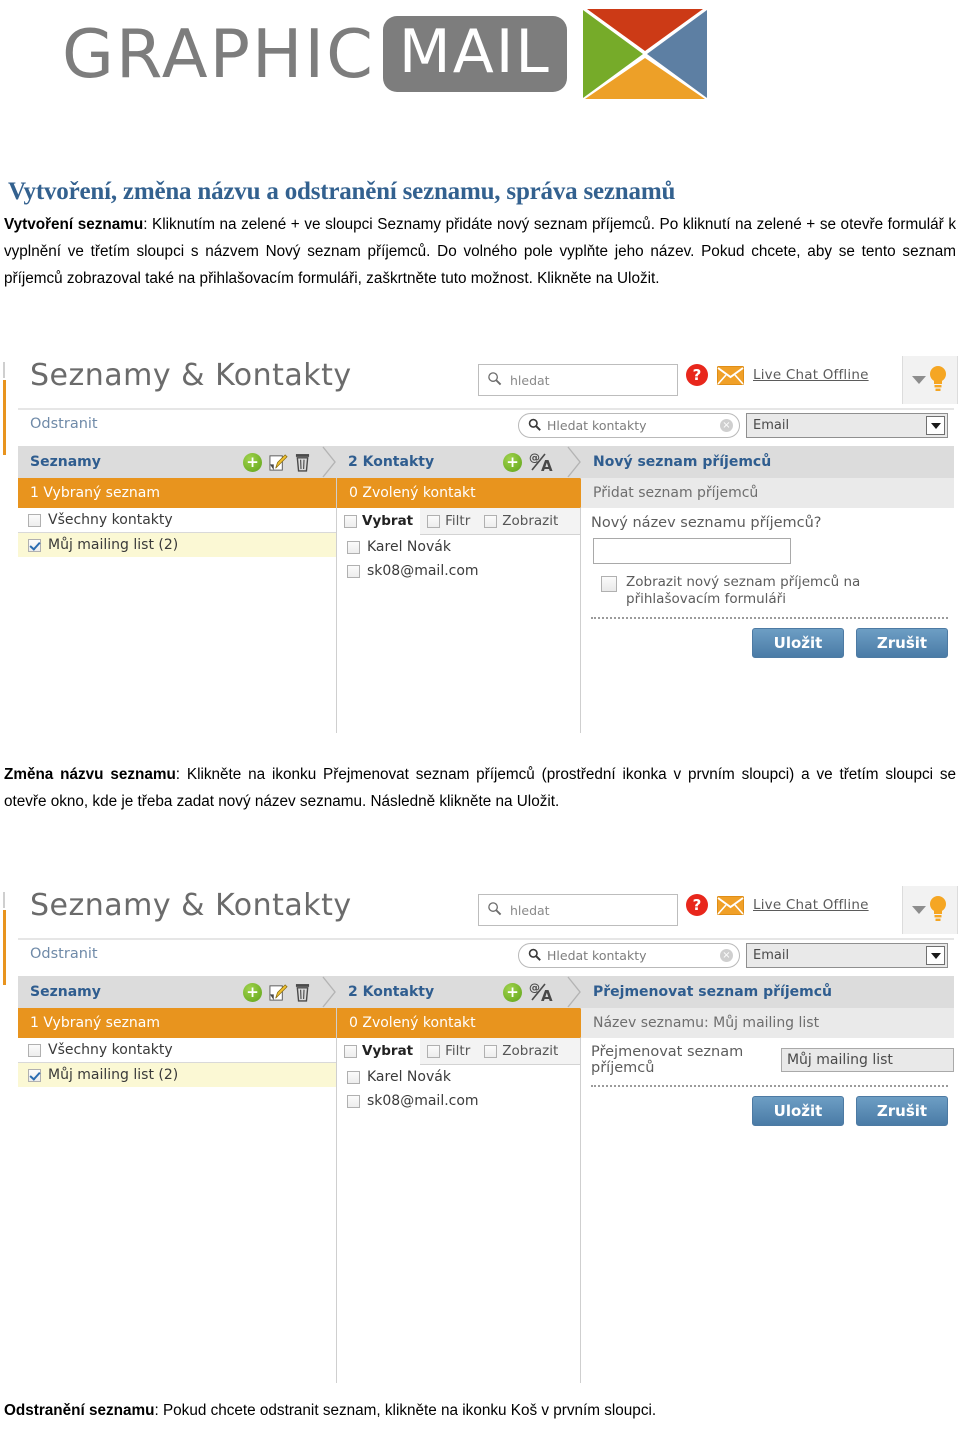 The width and height of the screenshot is (960, 1434). What do you see at coordinates (466, 1023) in the screenshot?
I see `contacts-status-bar: 0 Zvolený kontakt` at bounding box center [466, 1023].